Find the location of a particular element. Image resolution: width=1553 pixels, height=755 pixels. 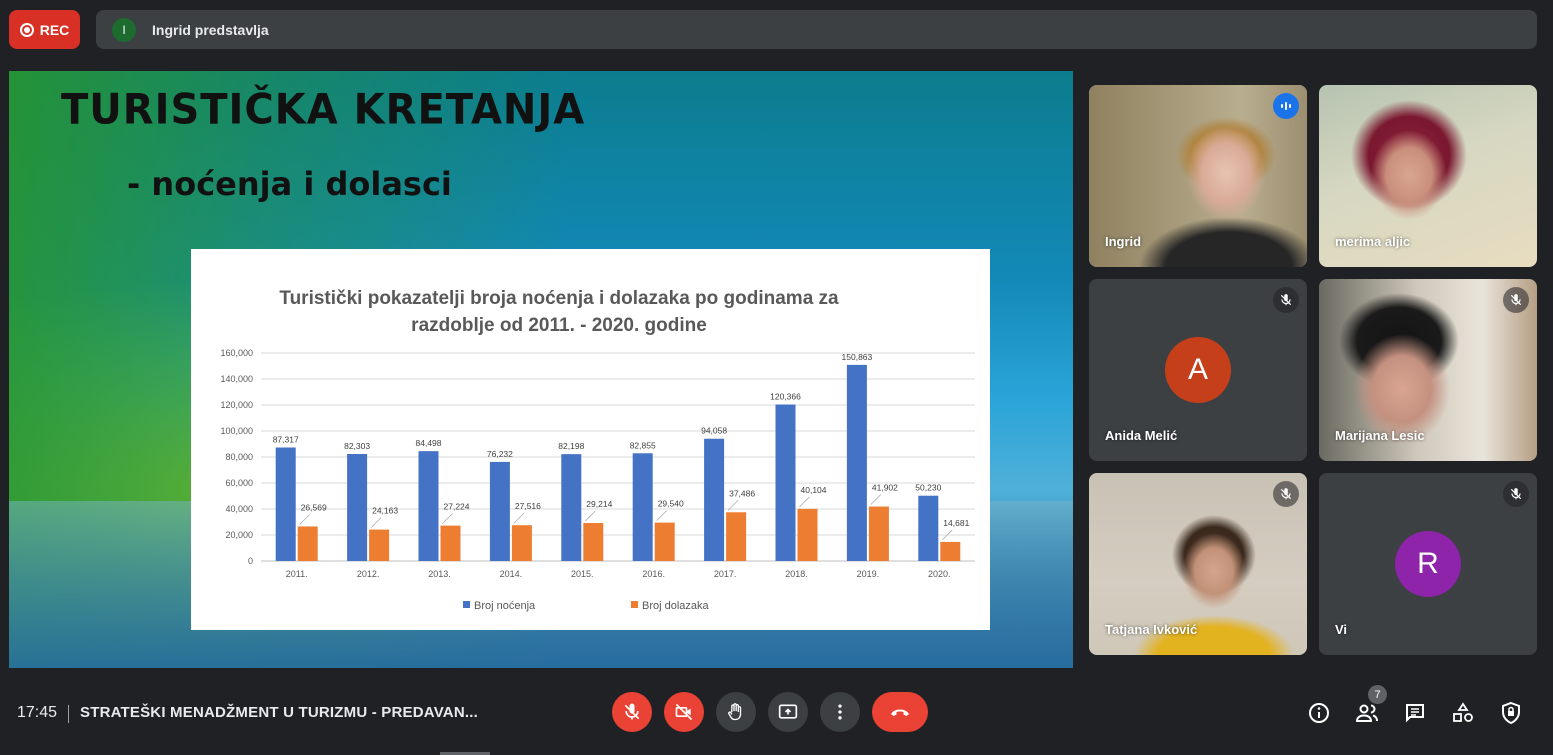

data-label: 87,317 is located at coordinates (286, 439).